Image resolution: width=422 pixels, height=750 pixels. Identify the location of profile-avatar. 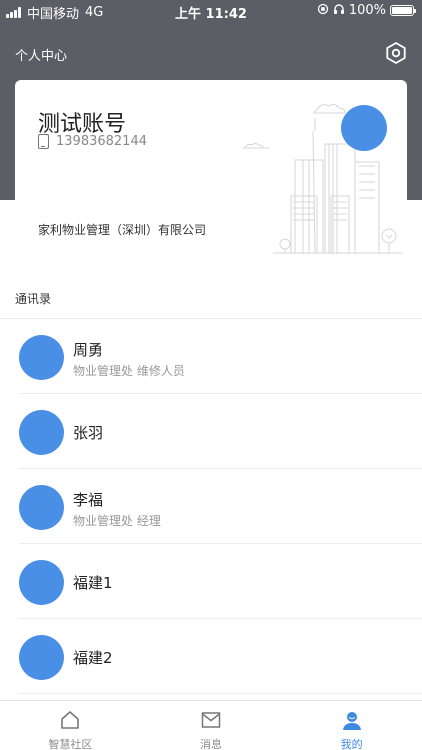
(364, 128).